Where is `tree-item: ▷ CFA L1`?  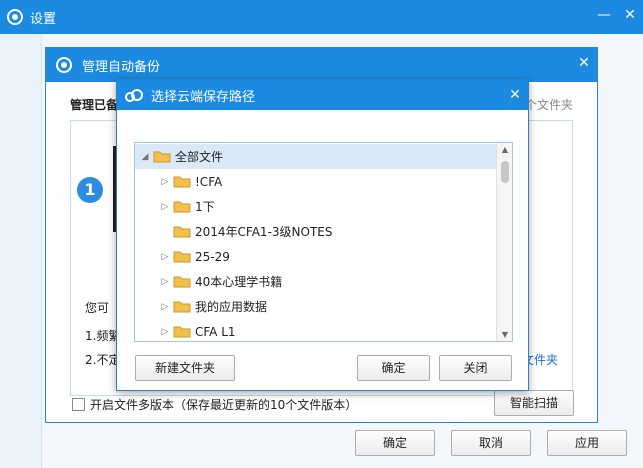
tree-item: ▷ CFA L1 is located at coordinates (315, 330).